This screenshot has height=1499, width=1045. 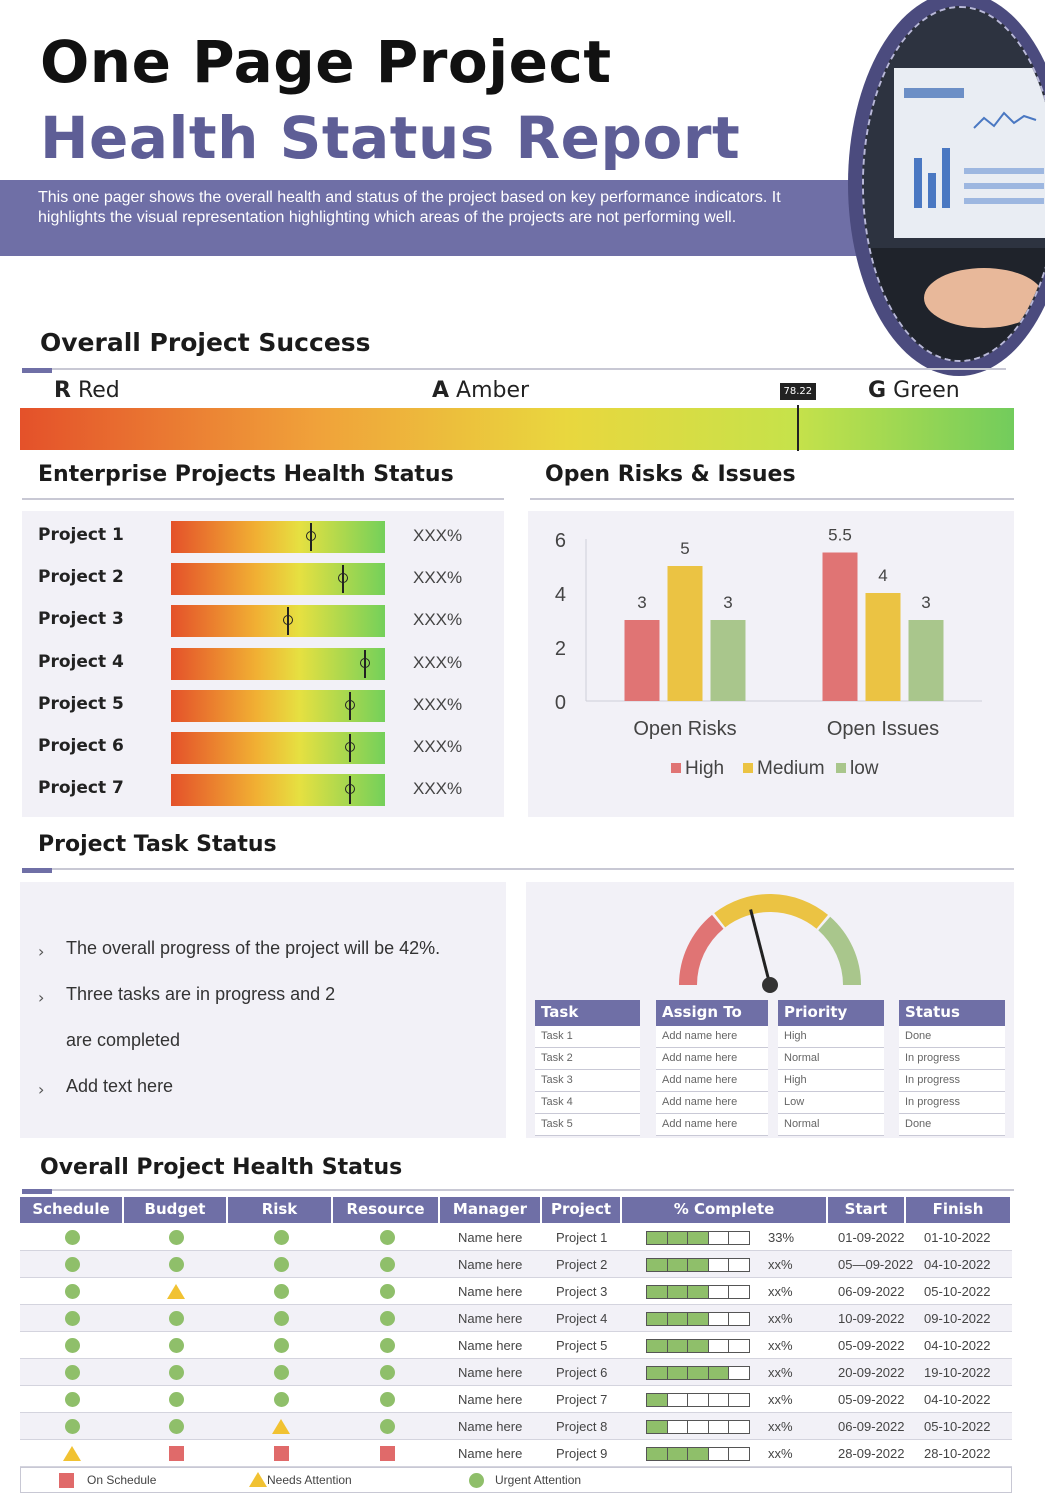 I want to click on rag-gradient-bar, so click(x=517, y=429).